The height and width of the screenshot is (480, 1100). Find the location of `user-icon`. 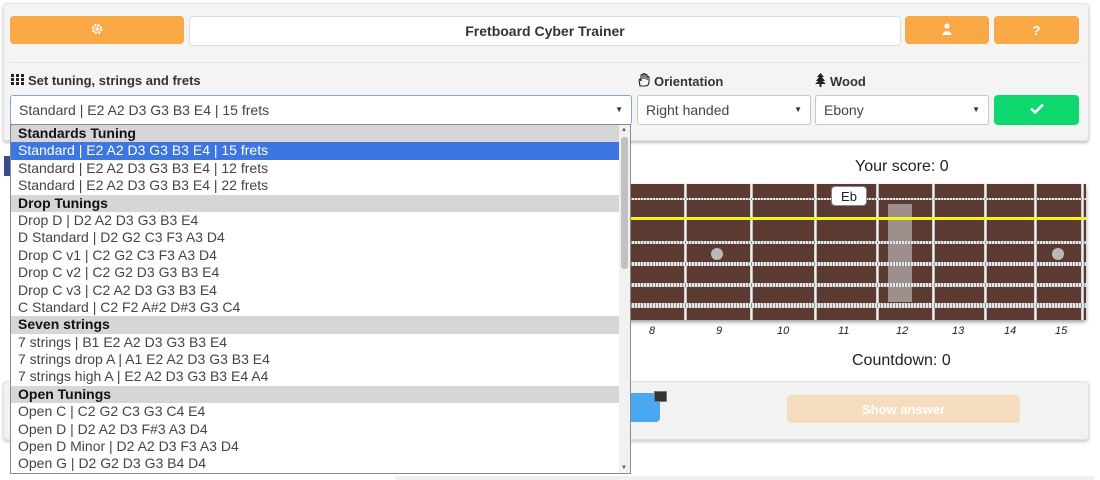

user-icon is located at coordinates (947, 30).